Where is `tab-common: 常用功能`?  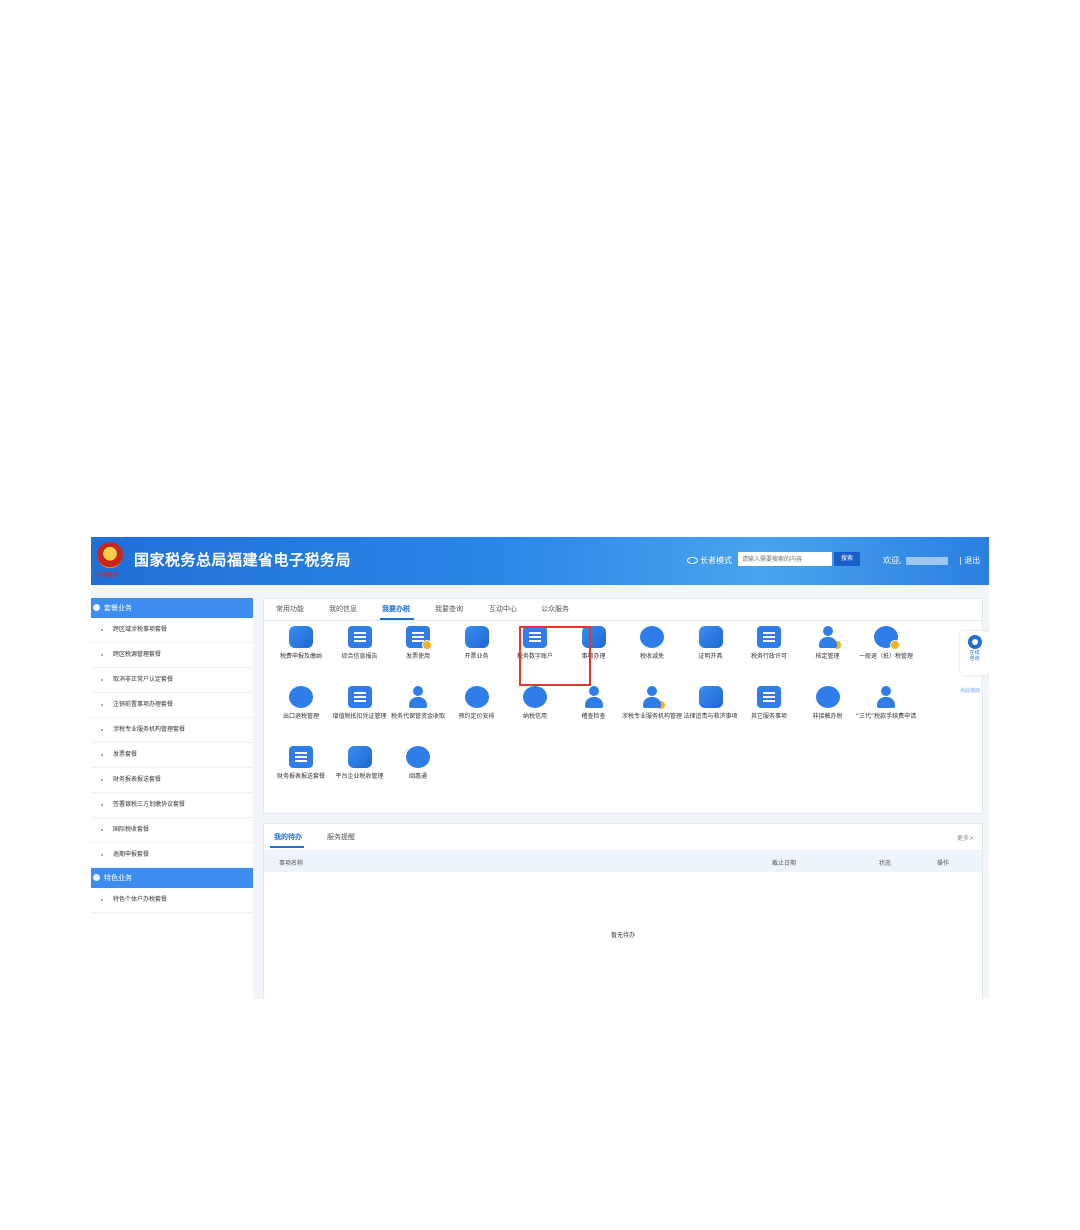
tab-common: 常用功能 is located at coordinates (290, 609).